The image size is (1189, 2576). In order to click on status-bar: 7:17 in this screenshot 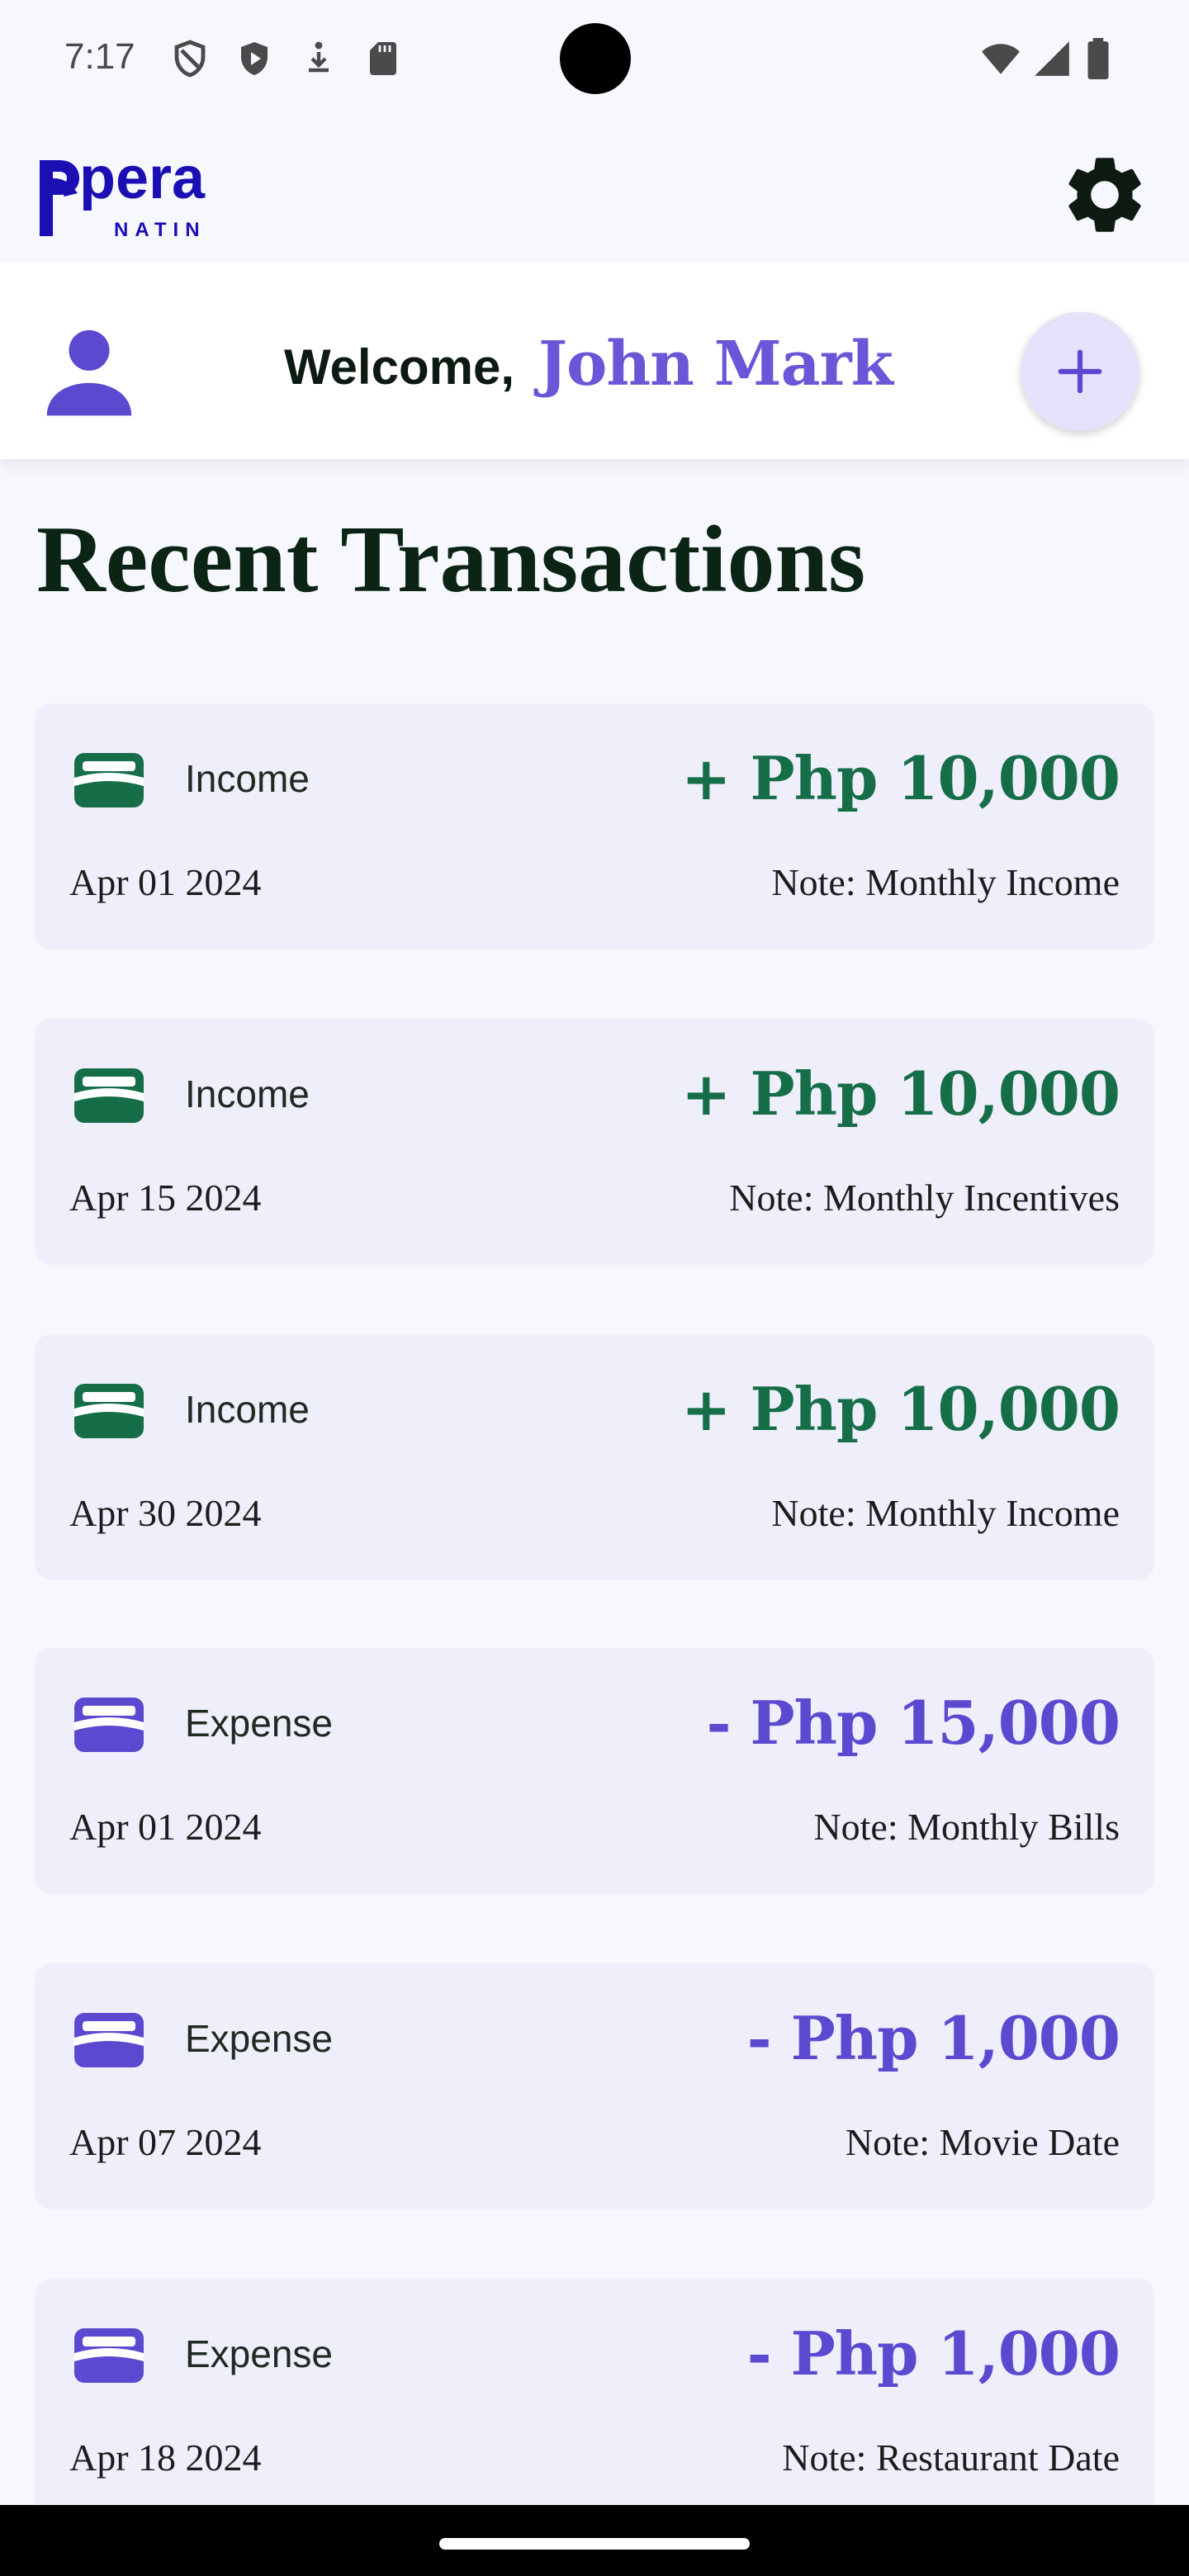, I will do `click(594, 58)`.